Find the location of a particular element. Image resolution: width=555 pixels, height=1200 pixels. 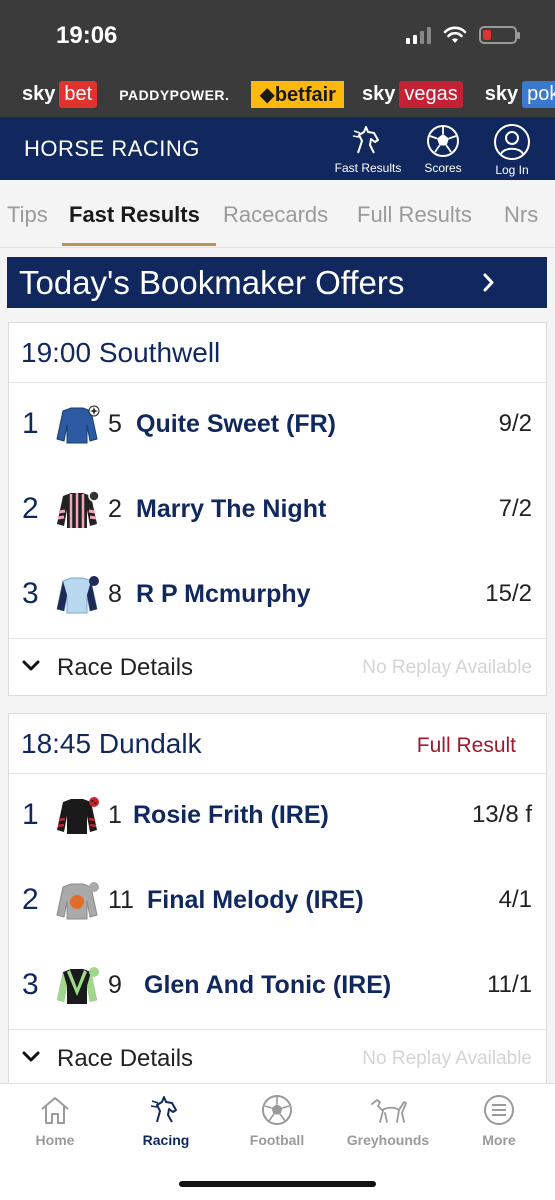

nav-greyhounds: Greyhounds is located at coordinates (388, 1121).